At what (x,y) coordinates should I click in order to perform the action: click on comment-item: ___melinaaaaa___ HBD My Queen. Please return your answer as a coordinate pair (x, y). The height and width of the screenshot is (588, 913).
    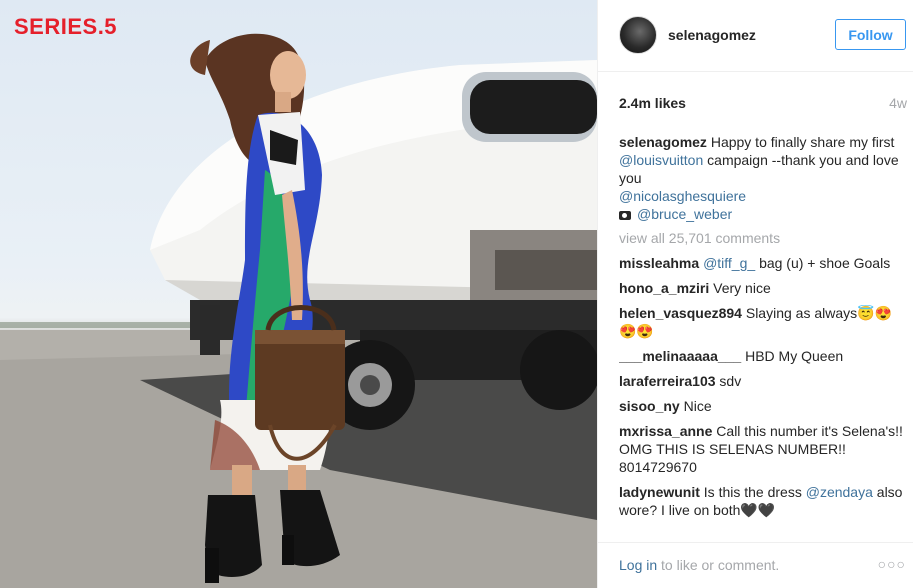
    Looking at the image, I should click on (764, 356).